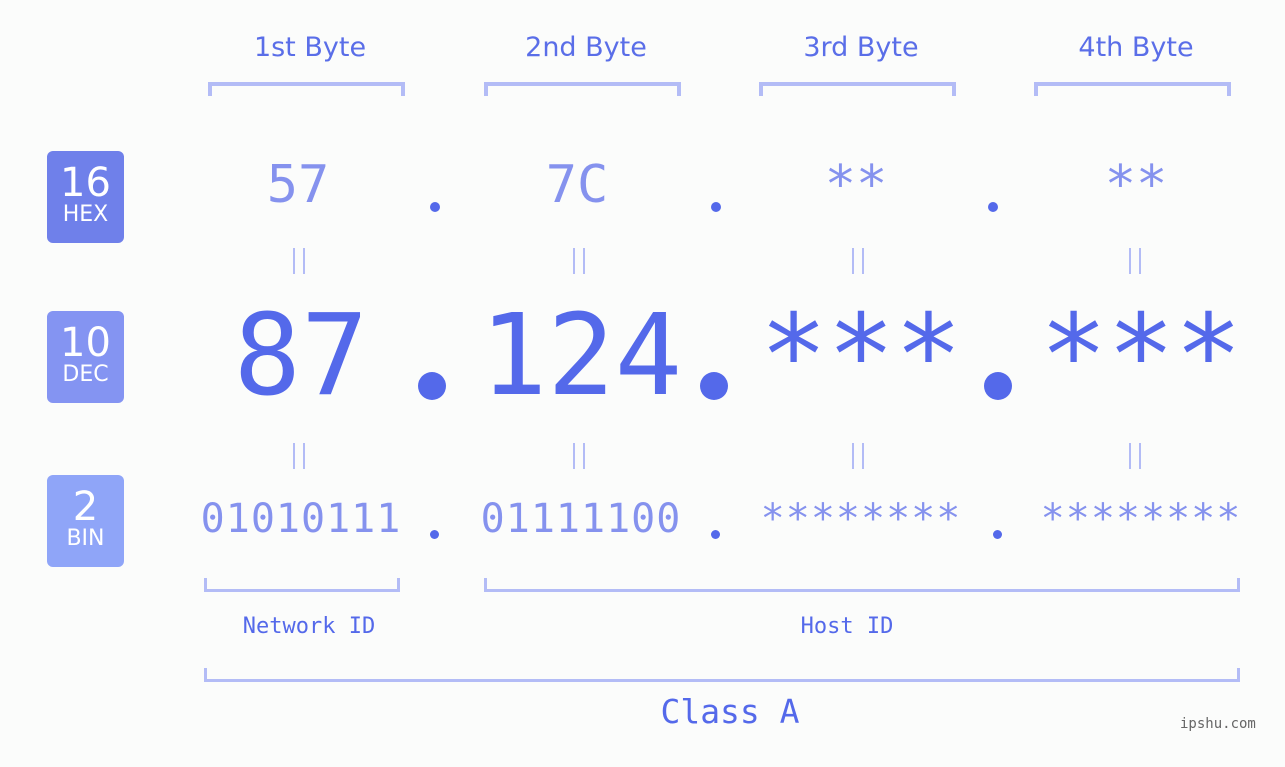 The image size is (1285, 767). Describe the element at coordinates (861, 47) in the screenshot. I see `byte-header-3: 3rd Byte` at that location.